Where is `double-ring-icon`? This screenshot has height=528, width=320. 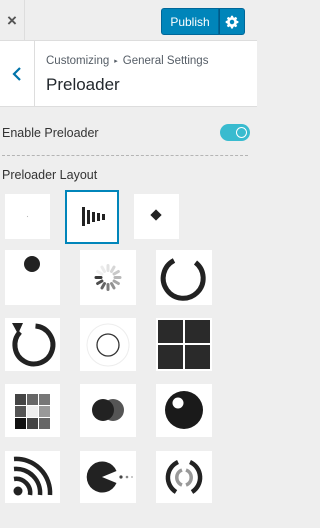 double-ring-icon is located at coordinates (108, 345).